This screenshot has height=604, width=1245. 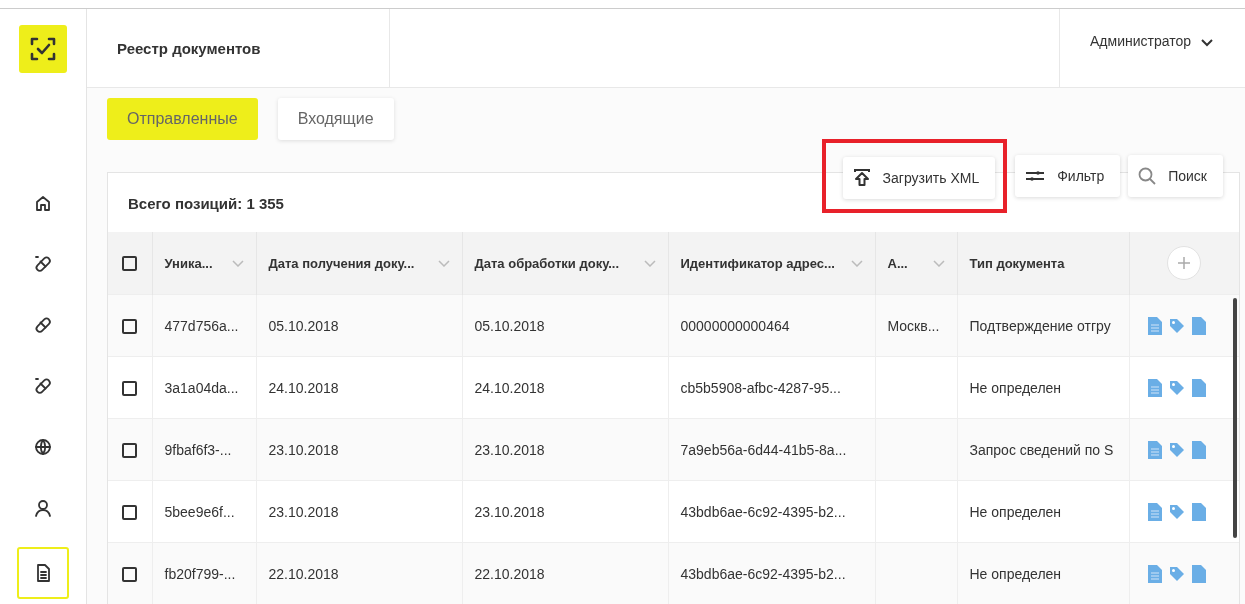 What do you see at coordinates (919, 178) in the screenshot?
I see `upload-xml-button: Загрузить XML` at bounding box center [919, 178].